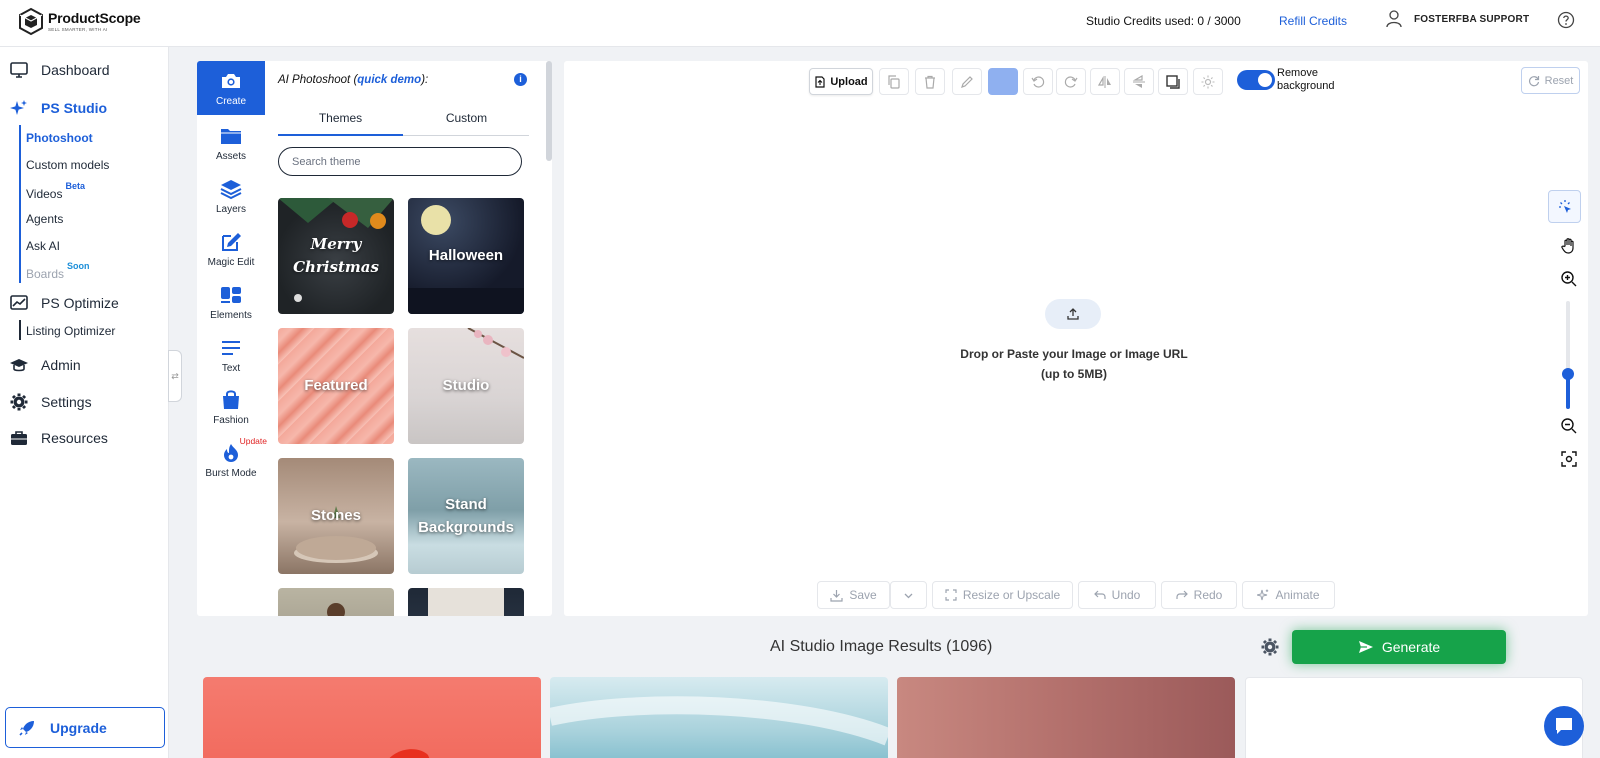  Describe the element at coordinates (967, 81) in the screenshot. I see `edit-button` at that location.